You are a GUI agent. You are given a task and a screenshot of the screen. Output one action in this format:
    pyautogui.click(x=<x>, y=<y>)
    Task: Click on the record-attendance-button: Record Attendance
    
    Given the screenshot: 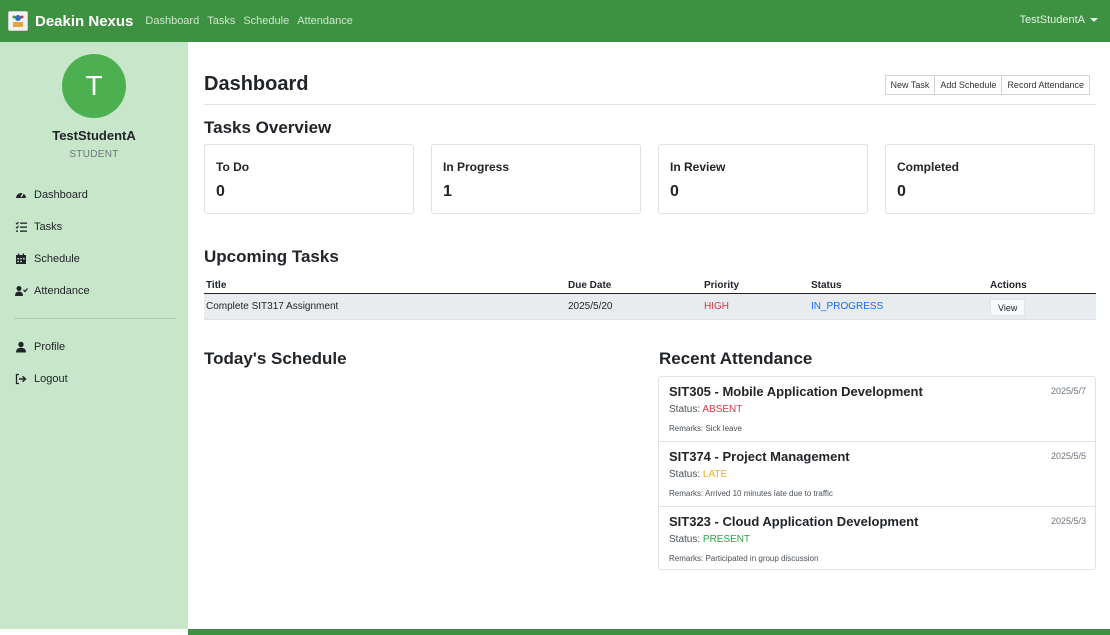 What is the action you would take?
    pyautogui.click(x=1046, y=85)
    